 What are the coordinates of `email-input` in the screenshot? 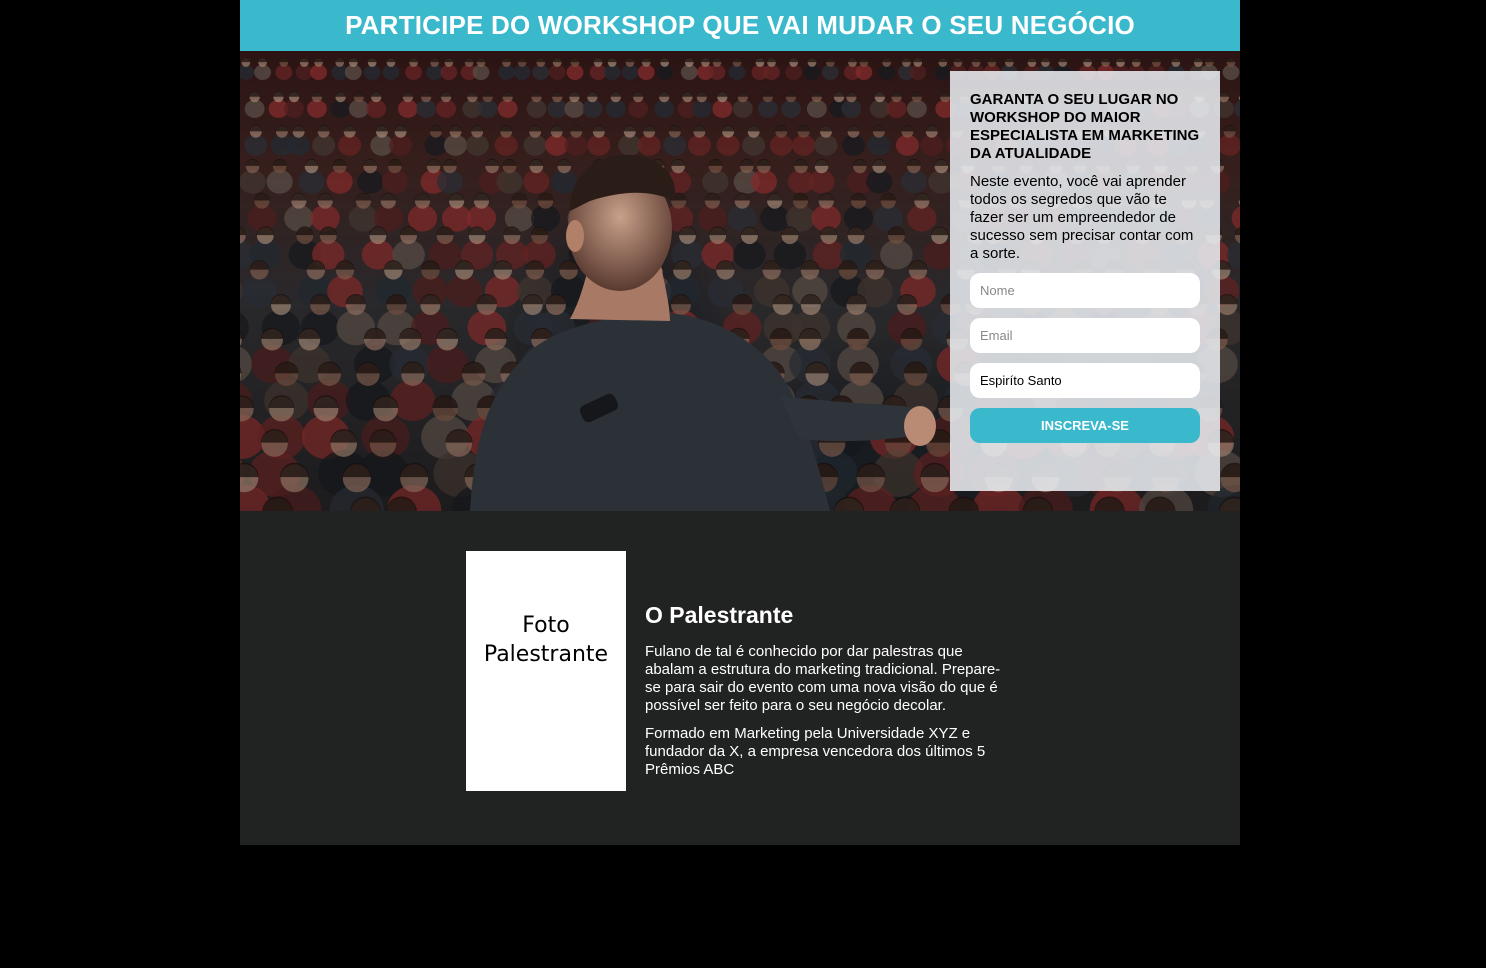 It's located at (1085, 335).